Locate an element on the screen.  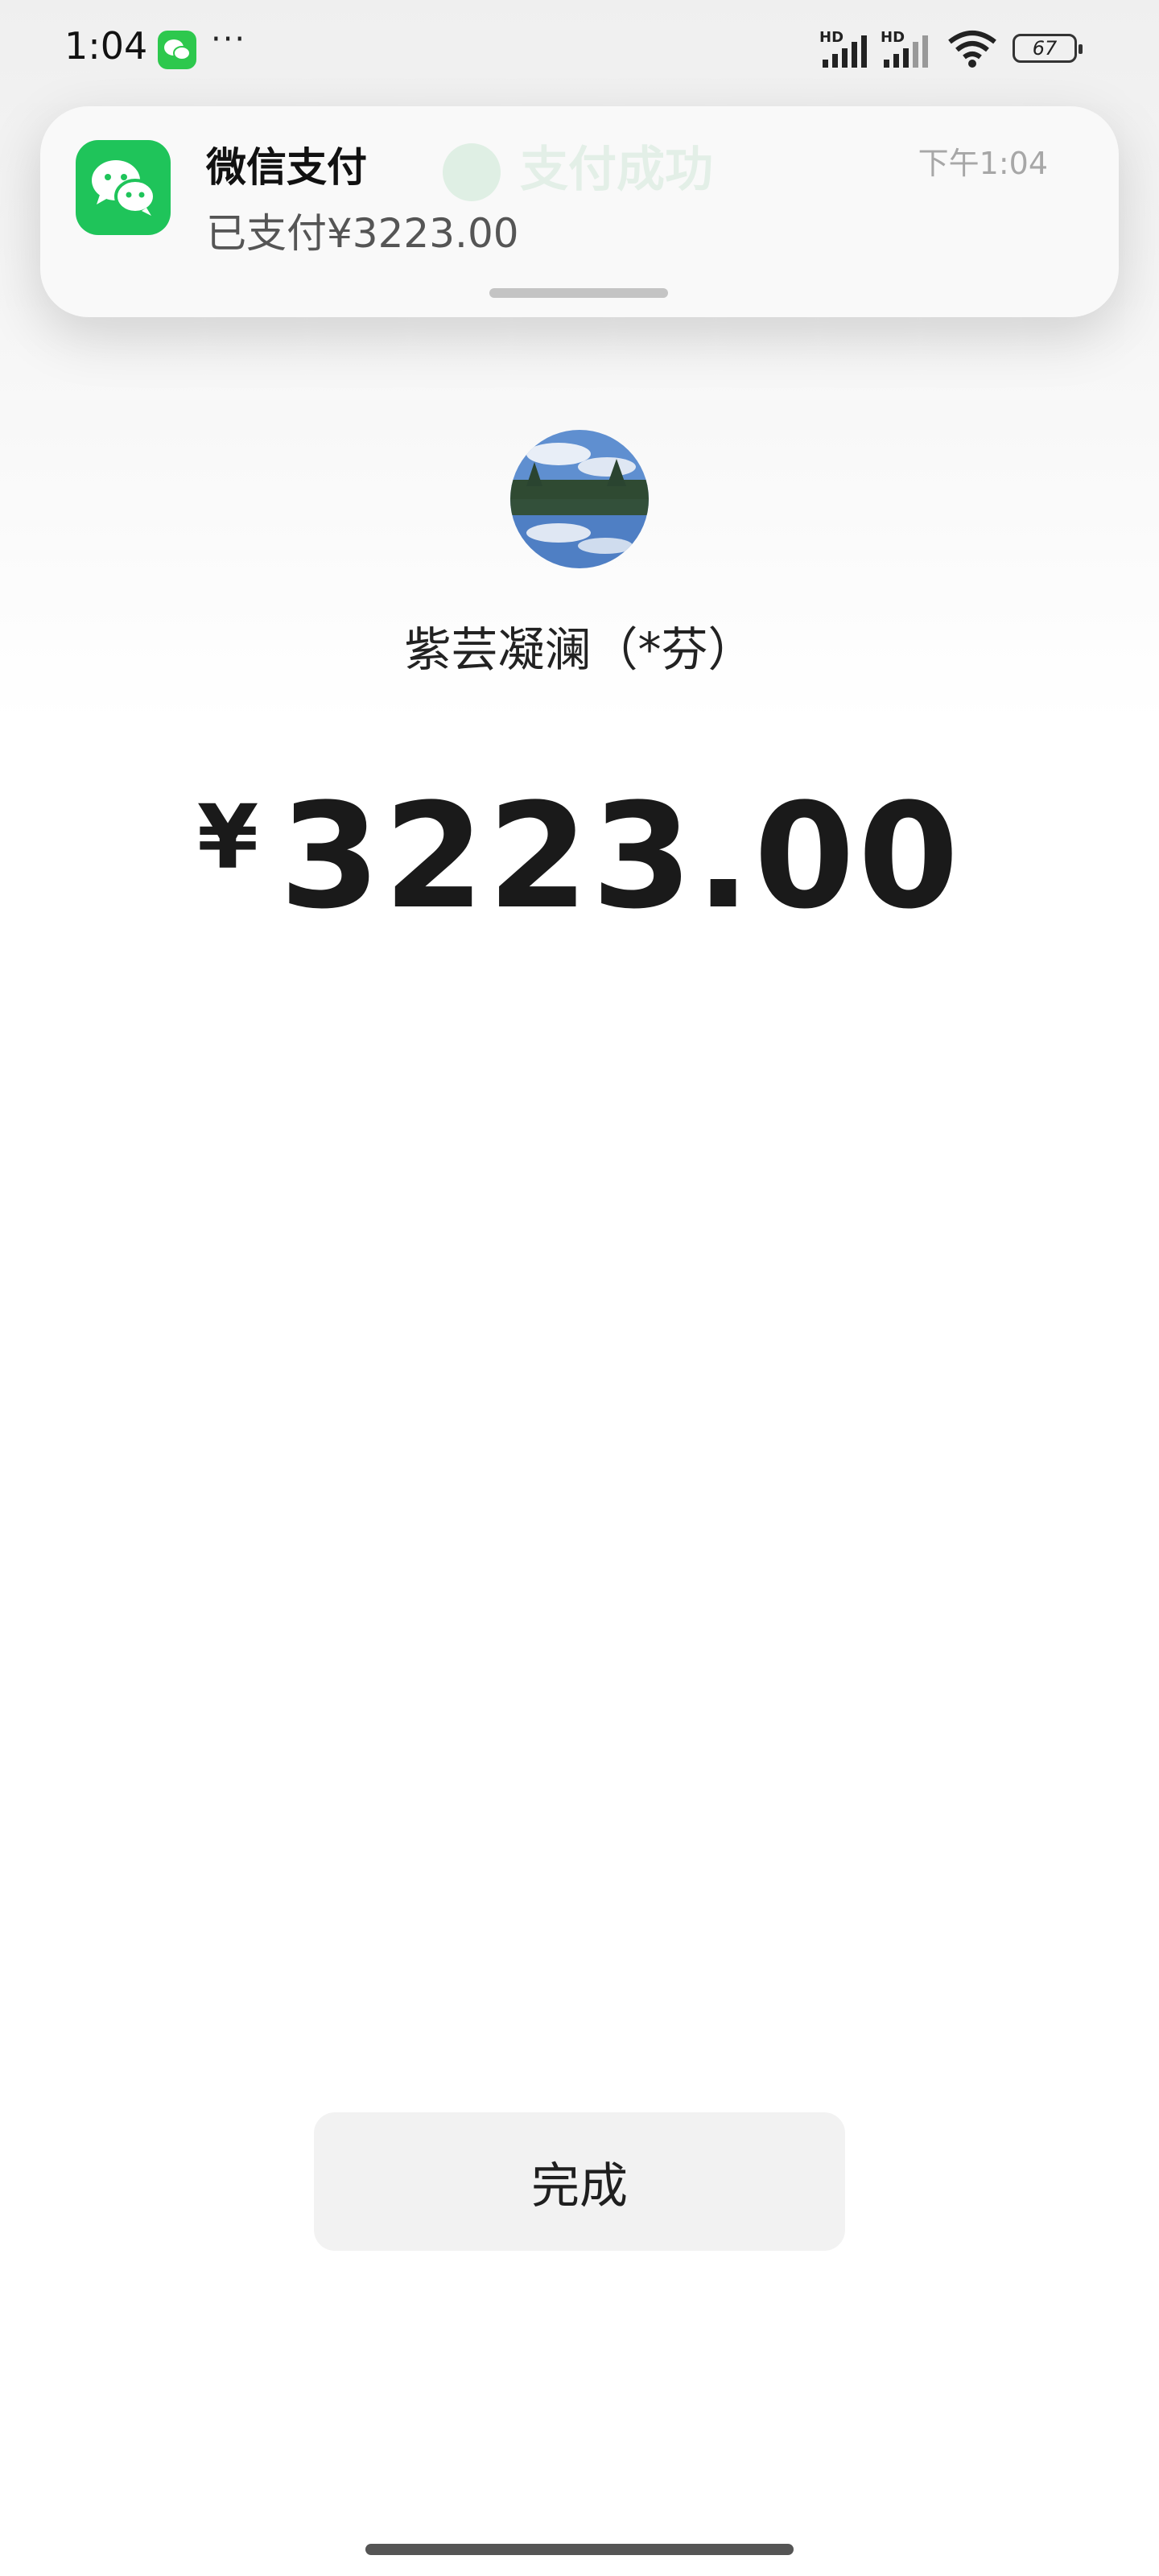
status-bar: 1:04 ··· HD HD 67 is located at coordinates (579, 48).